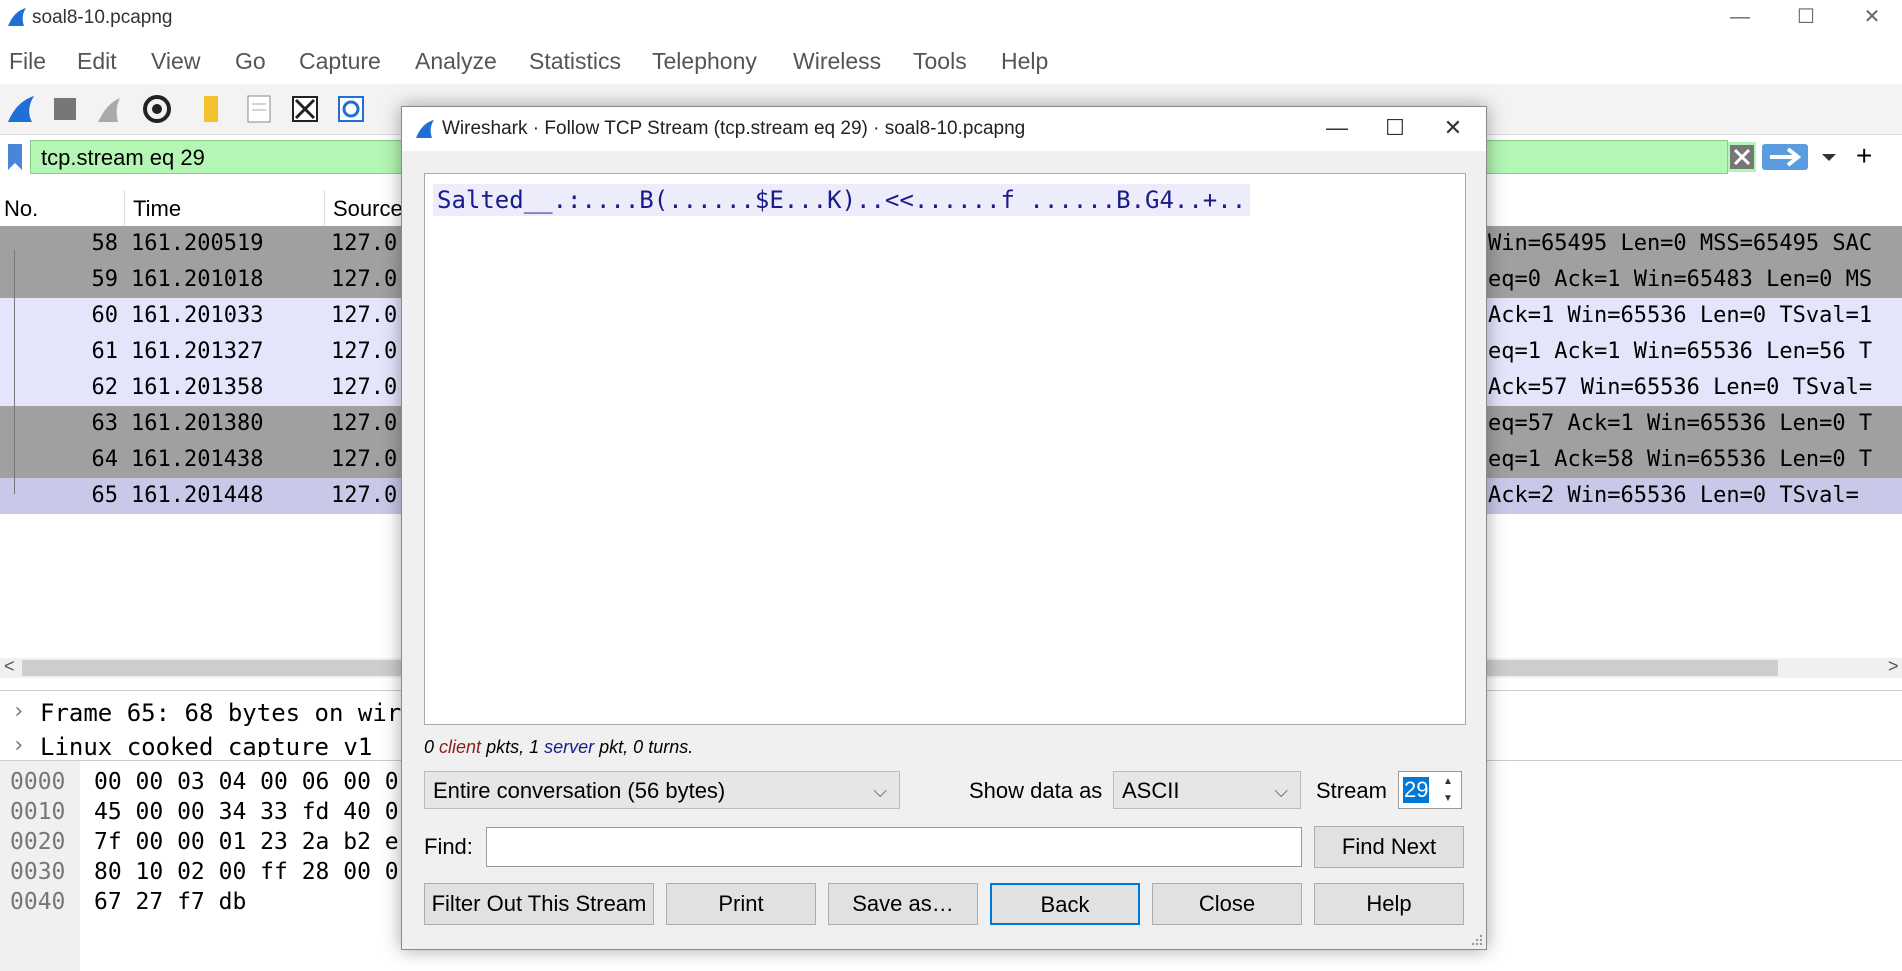 The image size is (1902, 971). What do you see at coordinates (1389, 904) in the screenshot?
I see `help-button: Help` at bounding box center [1389, 904].